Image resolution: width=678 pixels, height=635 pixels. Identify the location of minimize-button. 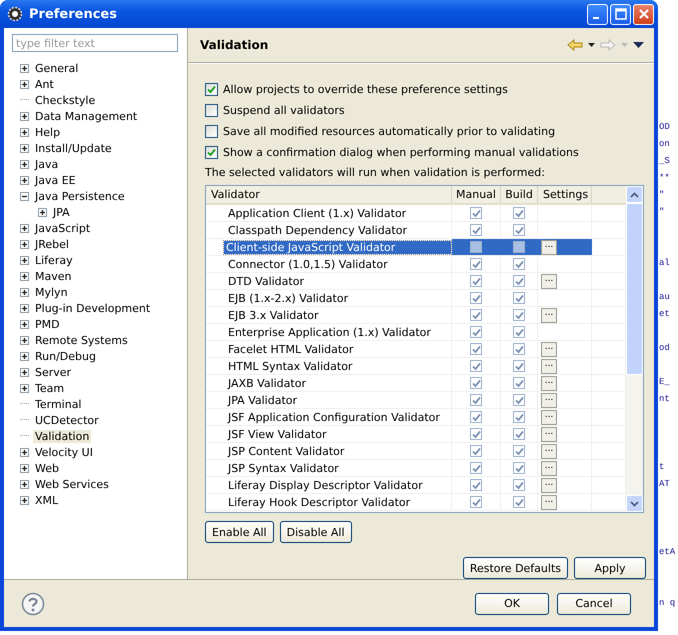
(597, 14).